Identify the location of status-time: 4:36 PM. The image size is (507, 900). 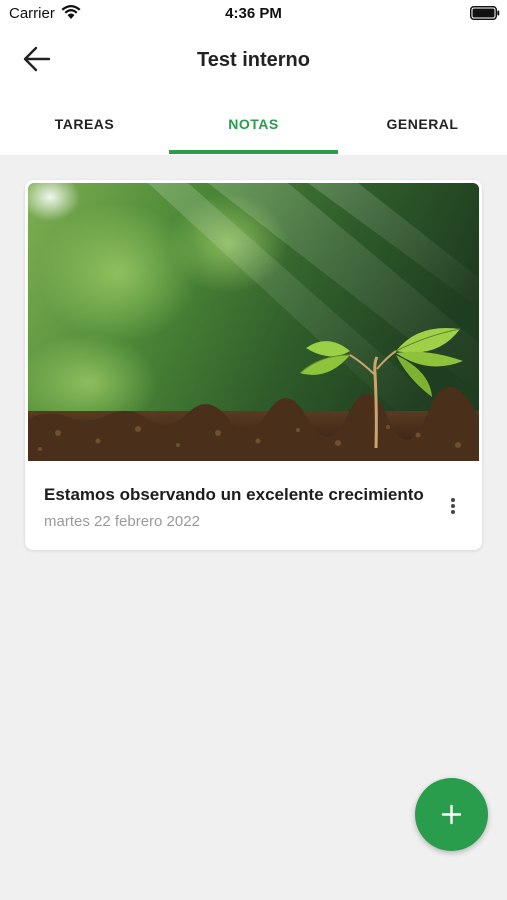
(253, 13).